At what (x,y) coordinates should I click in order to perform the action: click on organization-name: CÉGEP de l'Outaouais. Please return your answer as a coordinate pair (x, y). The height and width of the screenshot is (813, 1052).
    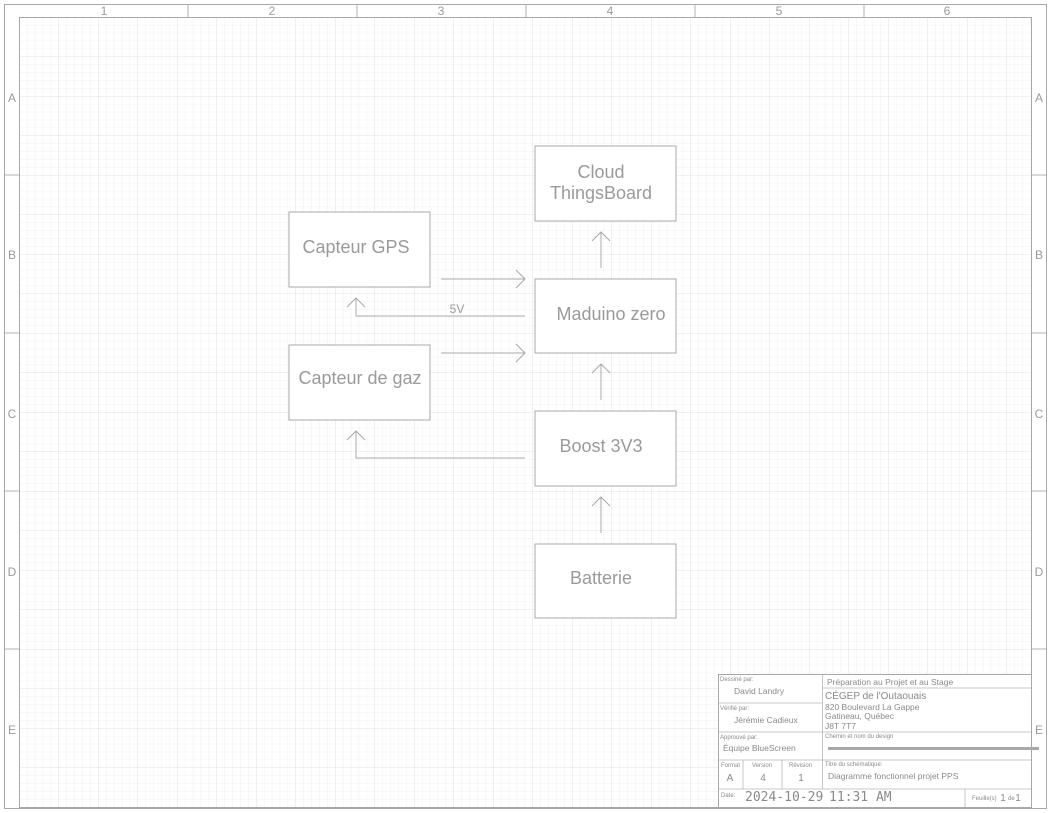
    Looking at the image, I should click on (875, 695).